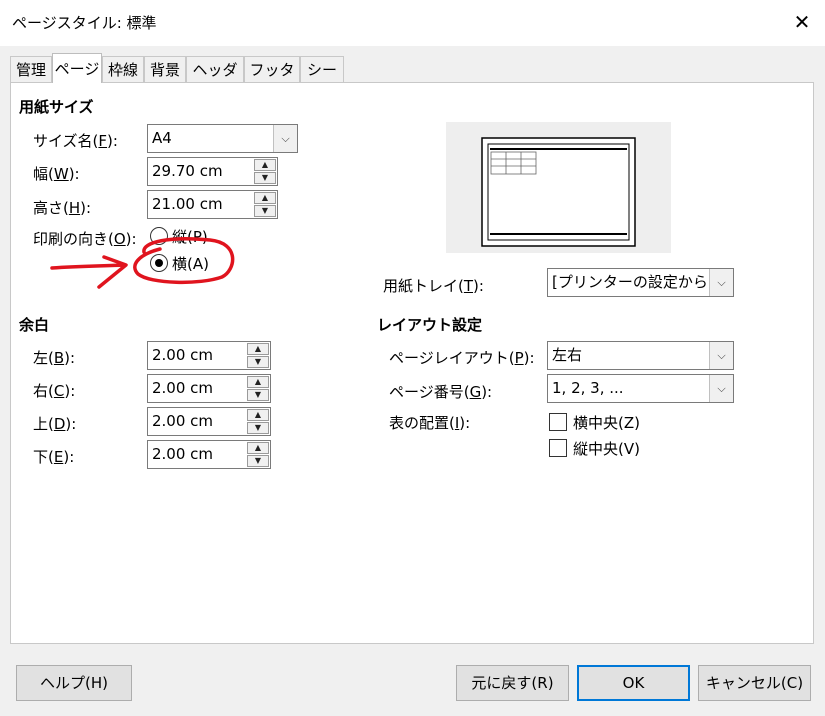 The width and height of the screenshot is (825, 716). Describe the element at coordinates (74, 683) in the screenshot. I see `help-button: ヘルプ(H)` at that location.